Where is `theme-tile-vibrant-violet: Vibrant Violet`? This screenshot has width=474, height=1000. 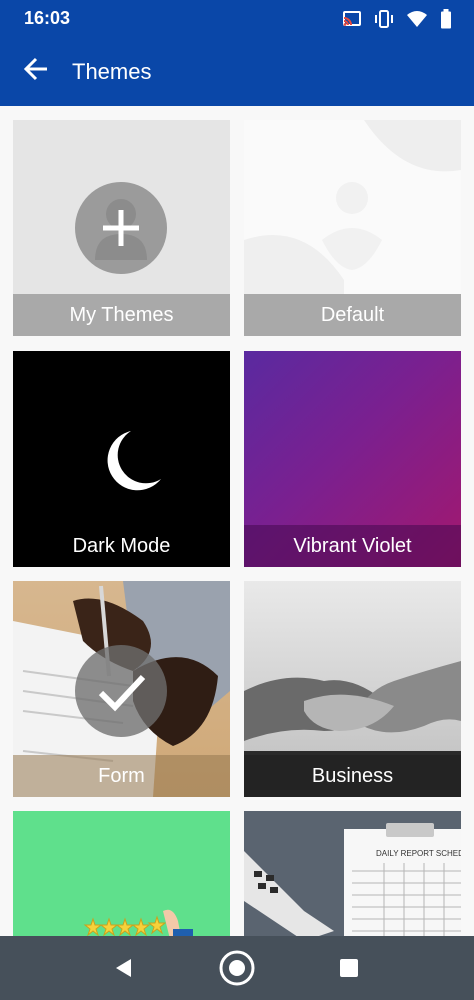 theme-tile-vibrant-violet: Vibrant Violet is located at coordinates (352, 459).